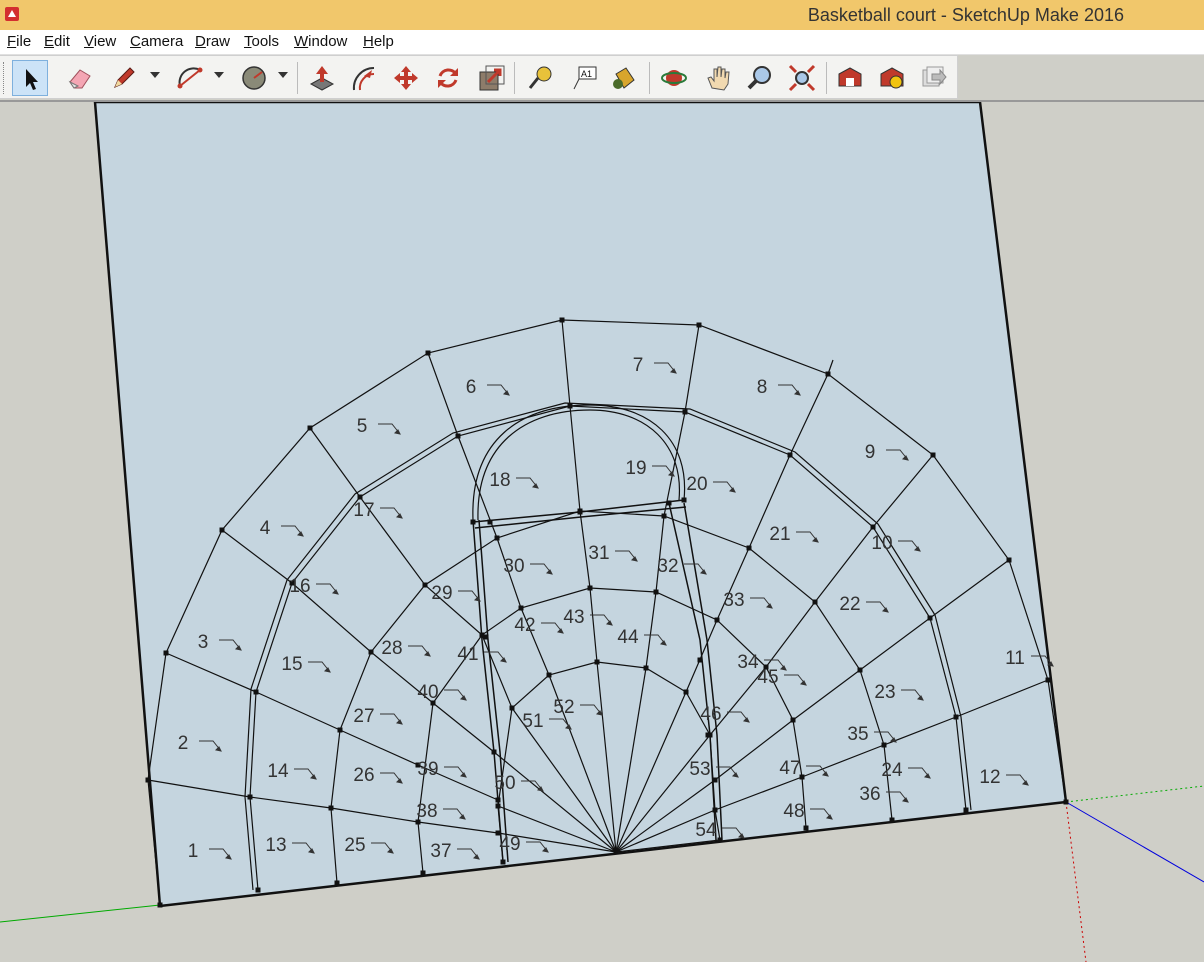 The width and height of the screenshot is (1204, 962). What do you see at coordinates (540, 78) in the screenshot?
I see `tape-measure-tool-button` at bounding box center [540, 78].